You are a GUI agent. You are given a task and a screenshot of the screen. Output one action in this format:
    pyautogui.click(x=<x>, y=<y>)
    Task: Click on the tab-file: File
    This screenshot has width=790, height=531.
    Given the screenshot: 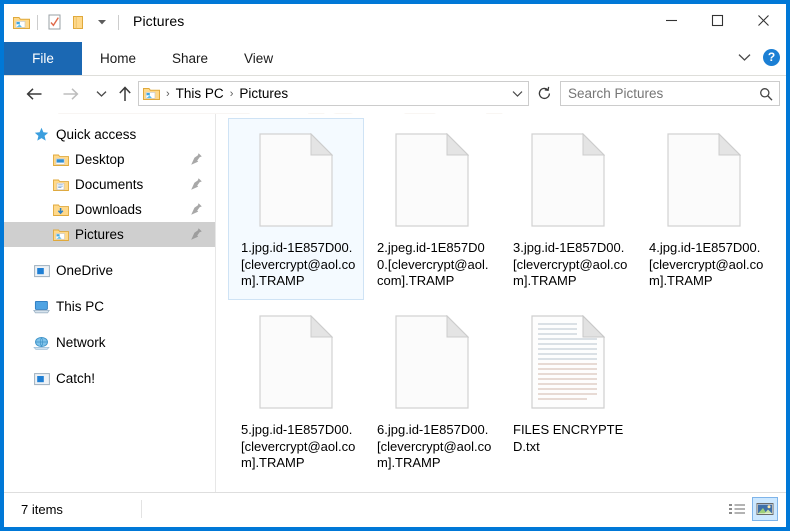 What is the action you would take?
    pyautogui.click(x=43, y=58)
    